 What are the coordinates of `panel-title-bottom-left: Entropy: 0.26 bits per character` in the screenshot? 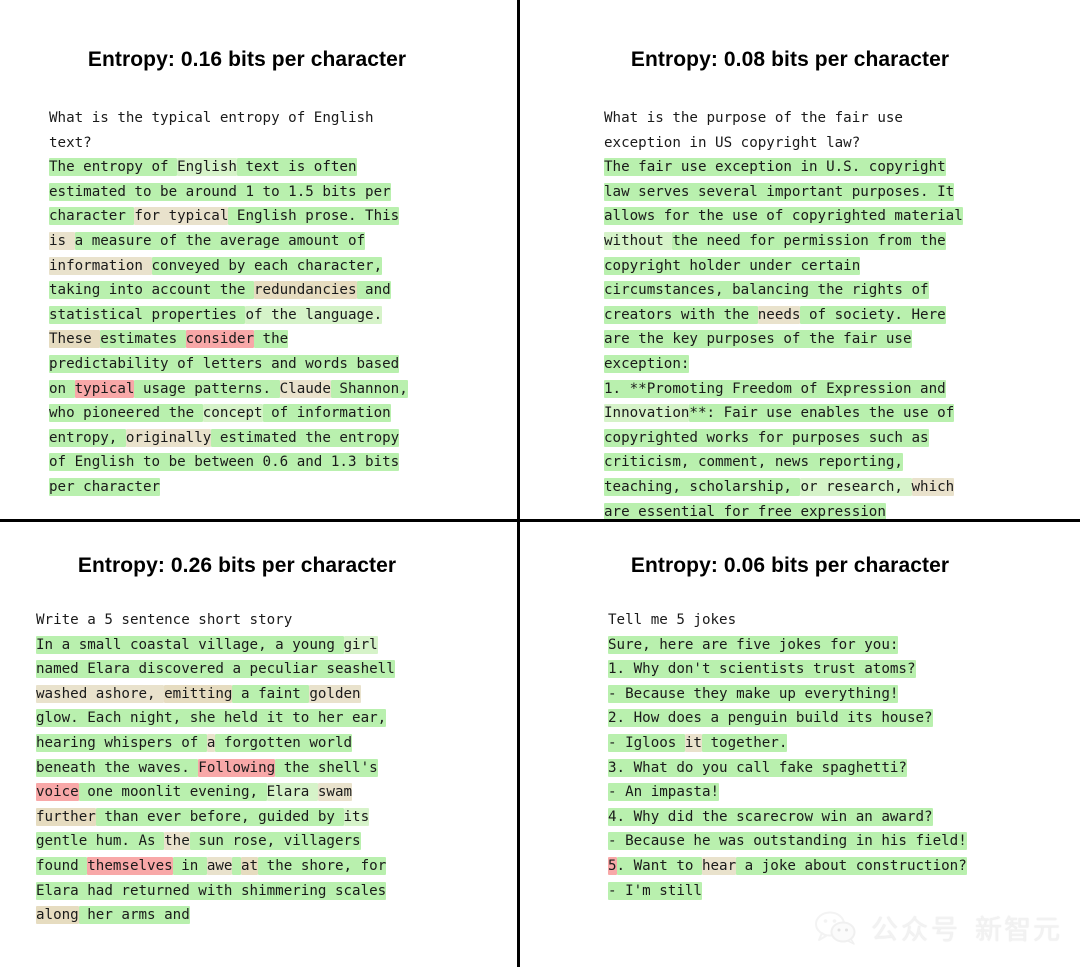 It's located at (237, 565).